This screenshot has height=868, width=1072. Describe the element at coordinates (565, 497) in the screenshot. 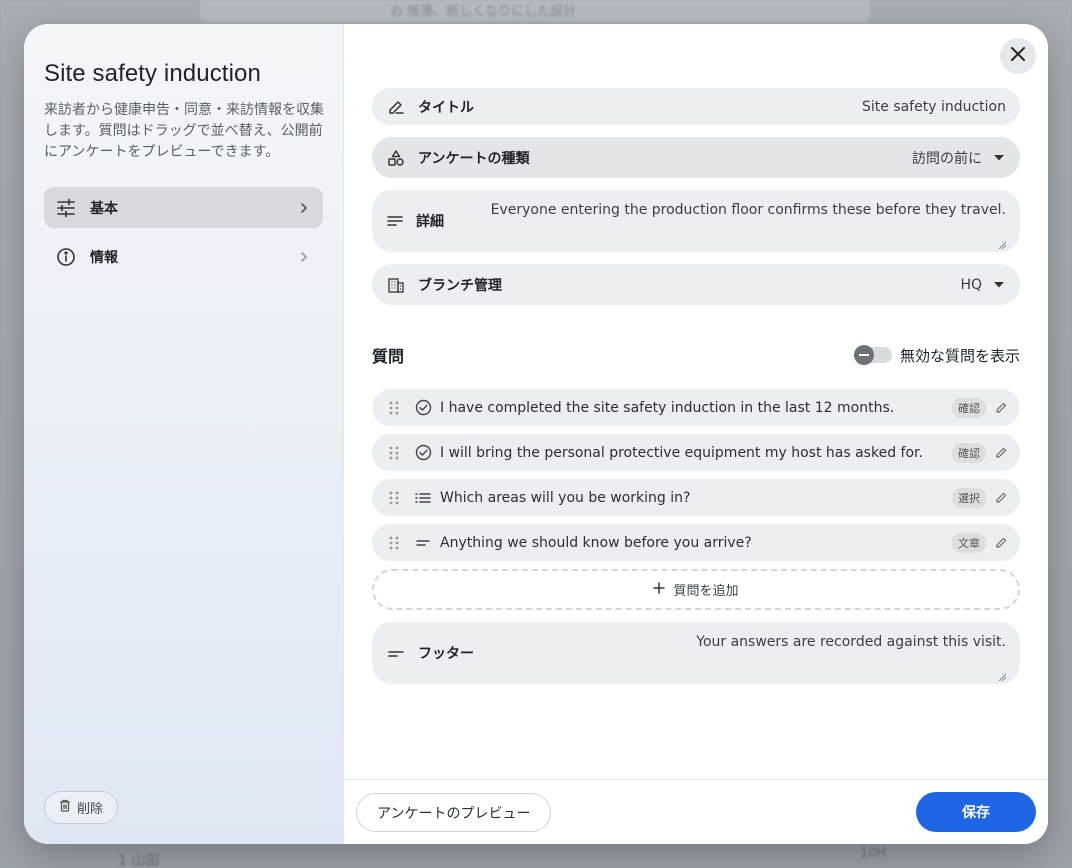

I see `question-text: Which areas will you be working in?` at that location.